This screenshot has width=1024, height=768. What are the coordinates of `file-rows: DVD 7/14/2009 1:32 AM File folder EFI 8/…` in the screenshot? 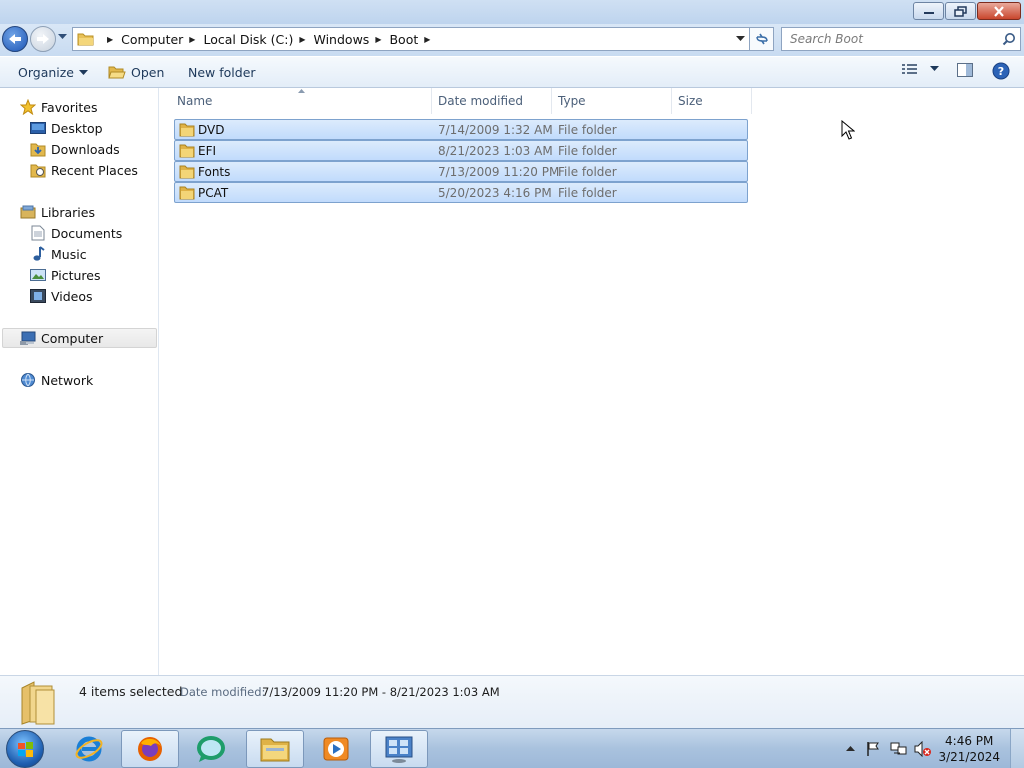 It's located at (461, 161).